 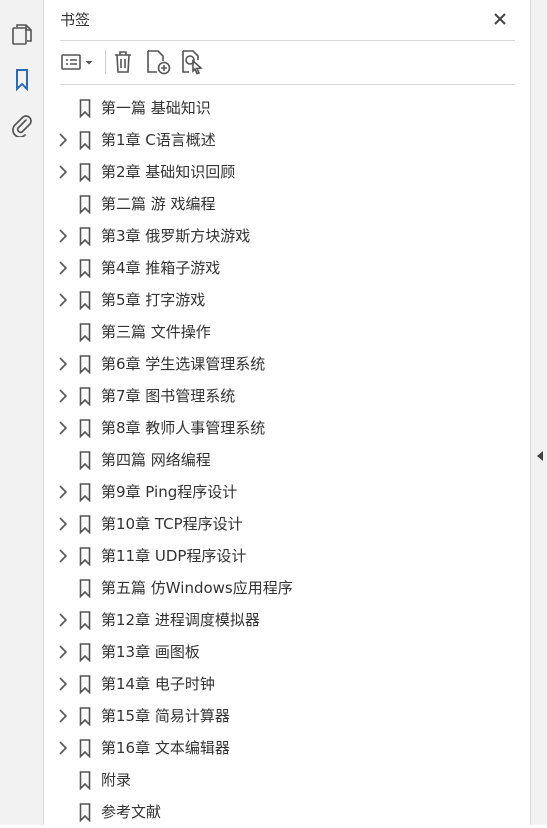 I want to click on bookmark-item: 第4章 推箱子游戏, so click(x=287, y=268).